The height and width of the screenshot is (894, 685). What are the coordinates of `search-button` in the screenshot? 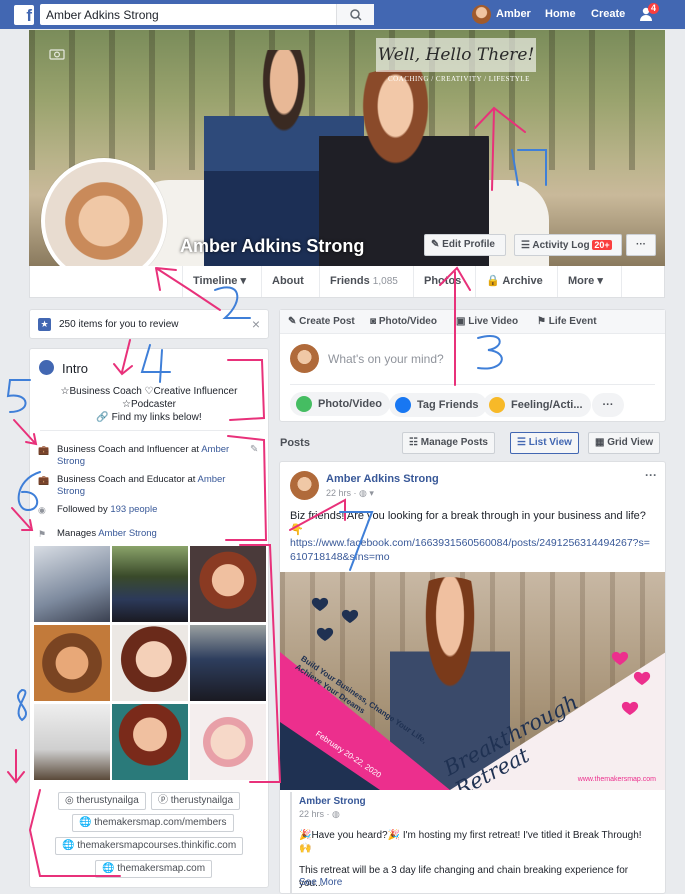 It's located at (355, 14).